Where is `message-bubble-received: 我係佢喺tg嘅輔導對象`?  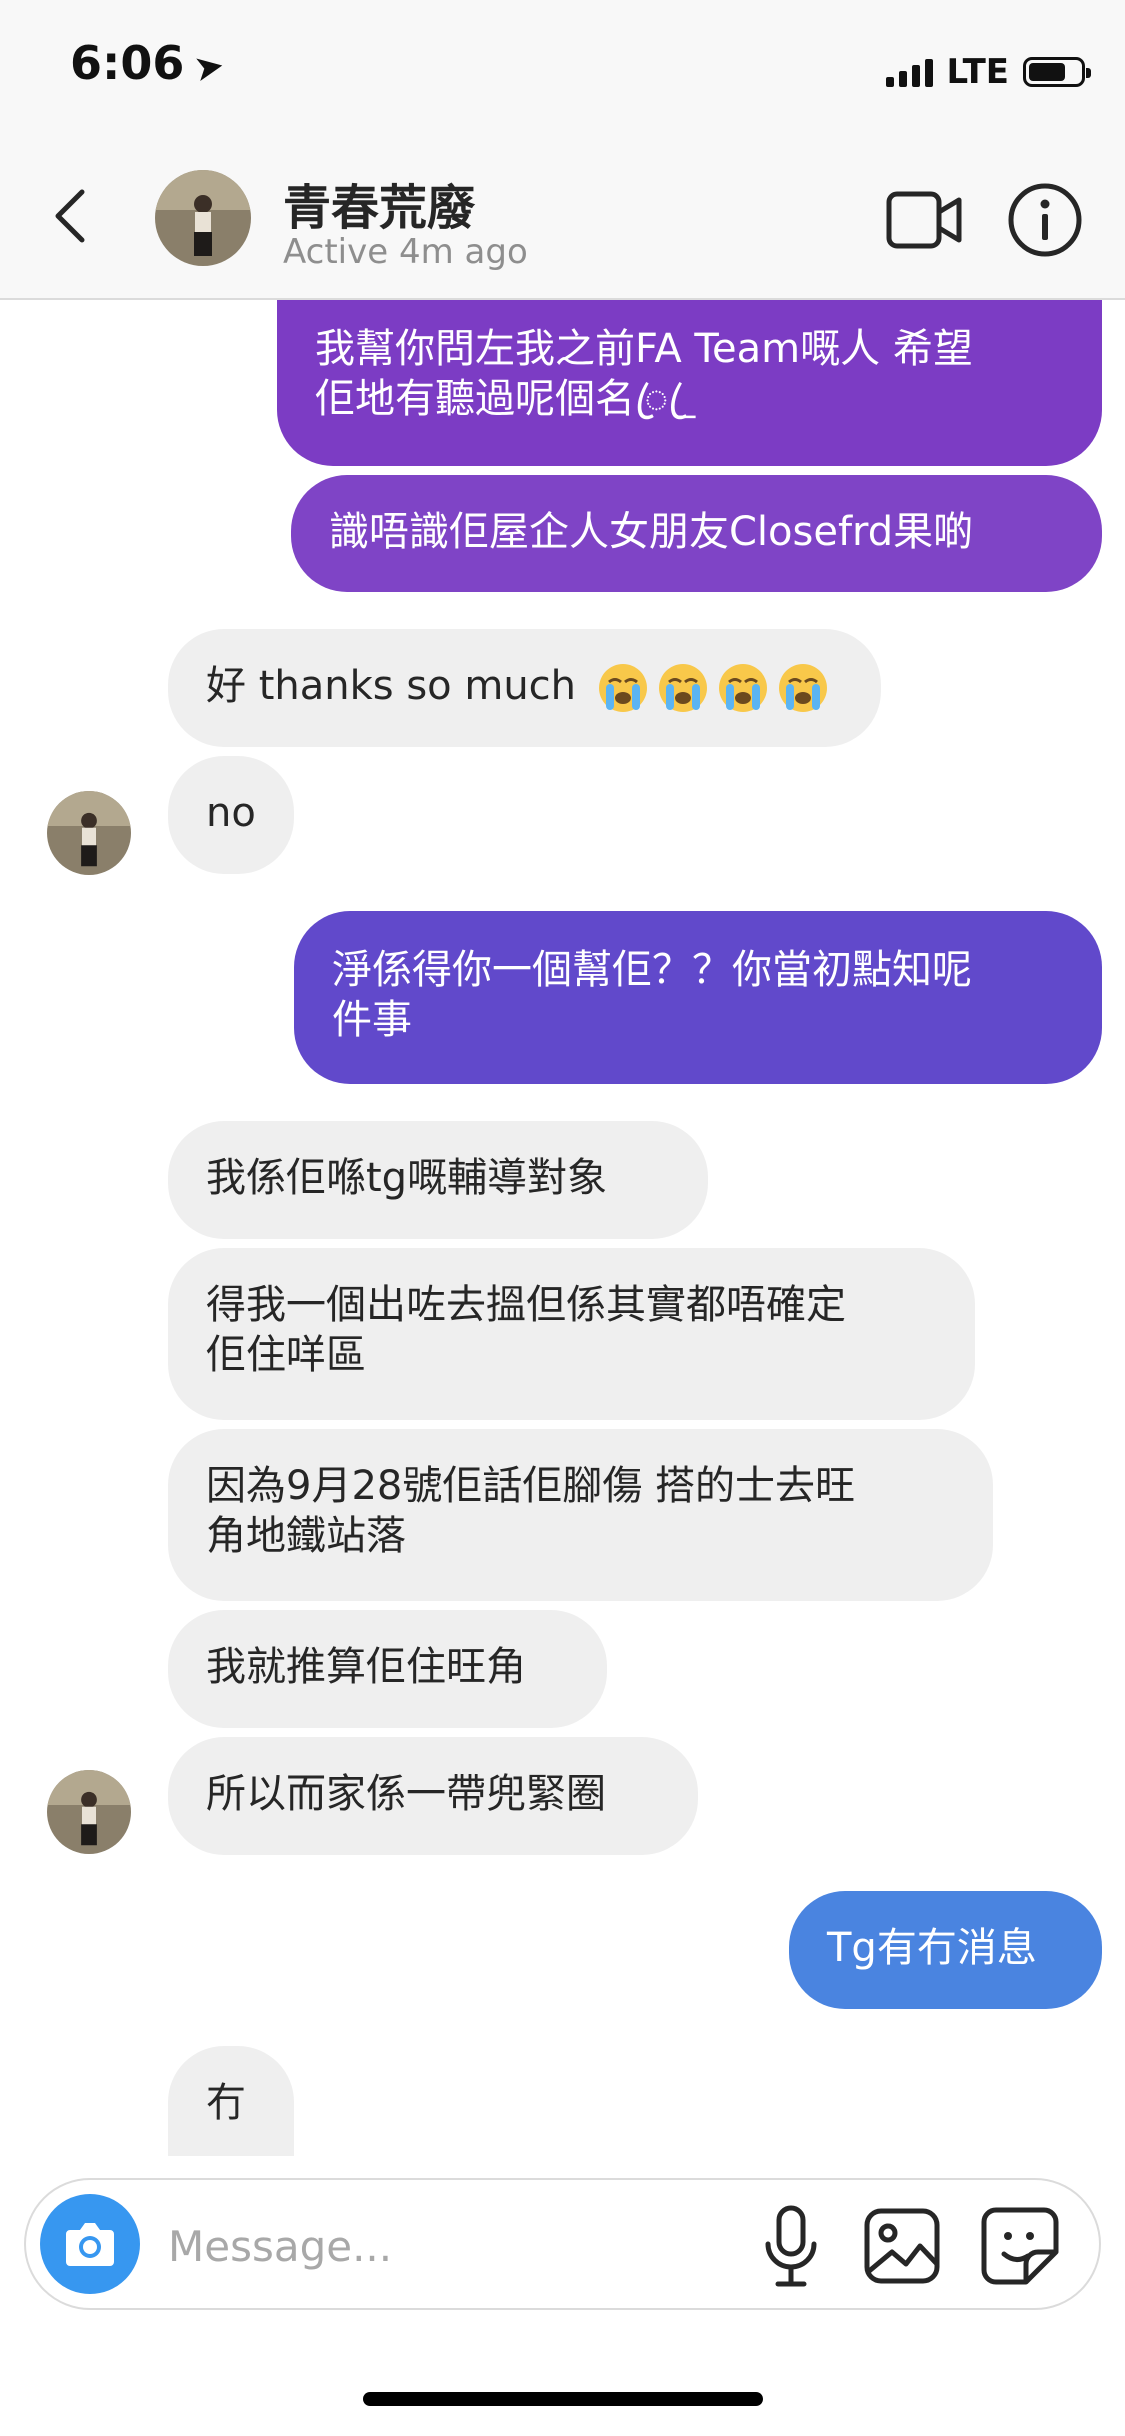
message-bubble-received: 我係佢喺tg嘅輔導對象 is located at coordinates (438, 1180).